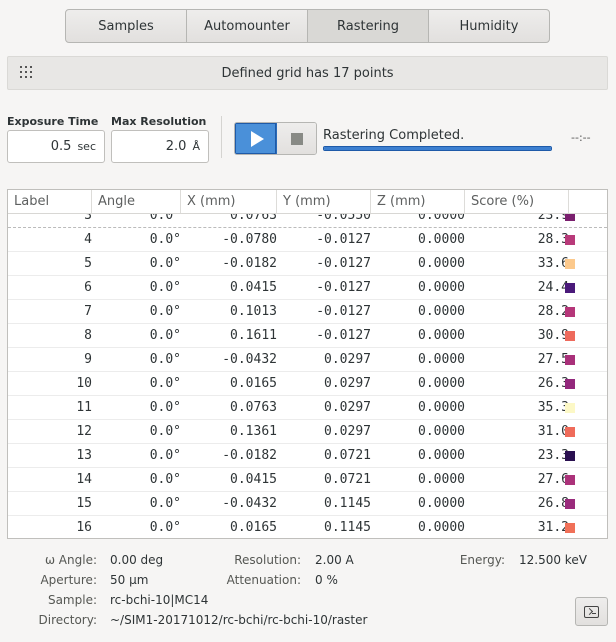 This screenshot has height=642, width=616. What do you see at coordinates (553, 503) in the screenshot?
I see `row-score: 26.8` at bounding box center [553, 503].